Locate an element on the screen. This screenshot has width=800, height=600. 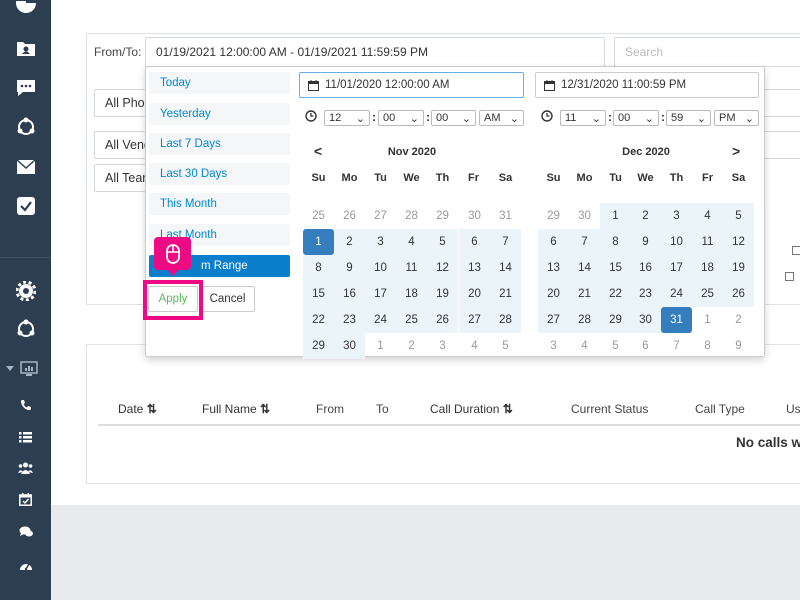
calendar-day: 6 is located at coordinates (645, 346).